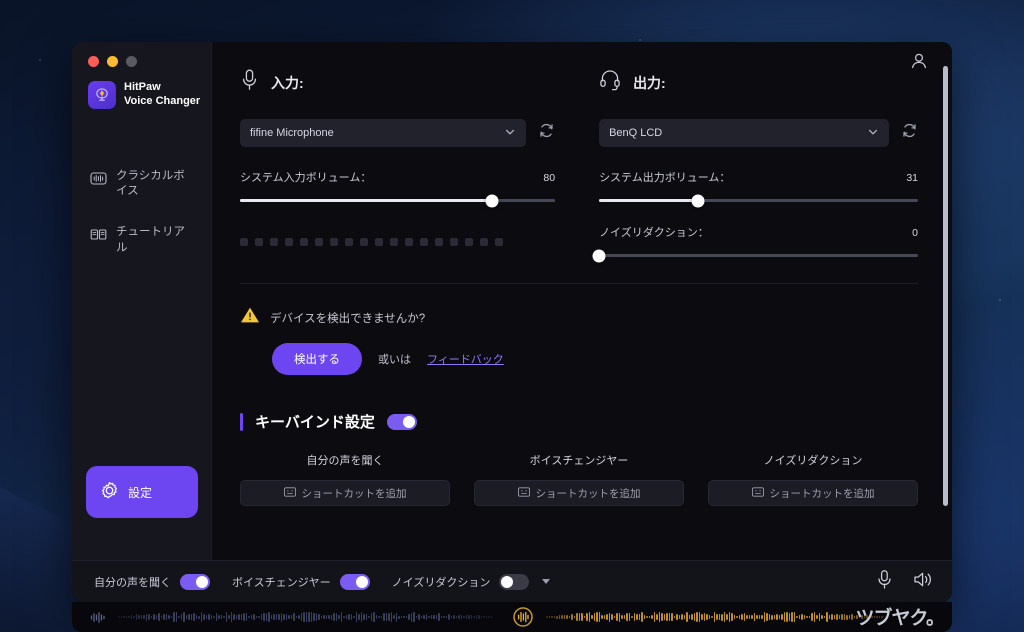 The height and width of the screenshot is (632, 1024). I want to click on output-refresh-icon, so click(909, 133).